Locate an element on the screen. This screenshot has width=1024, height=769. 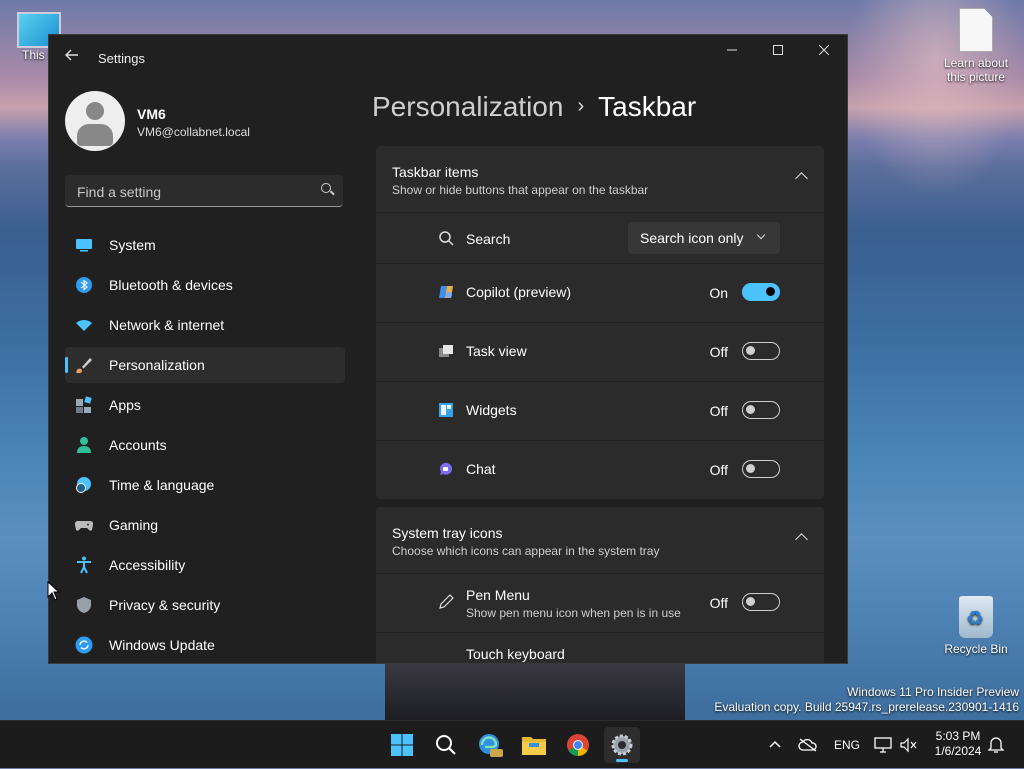
search-mode-dropdown: Search icon only is located at coordinates (704, 238).